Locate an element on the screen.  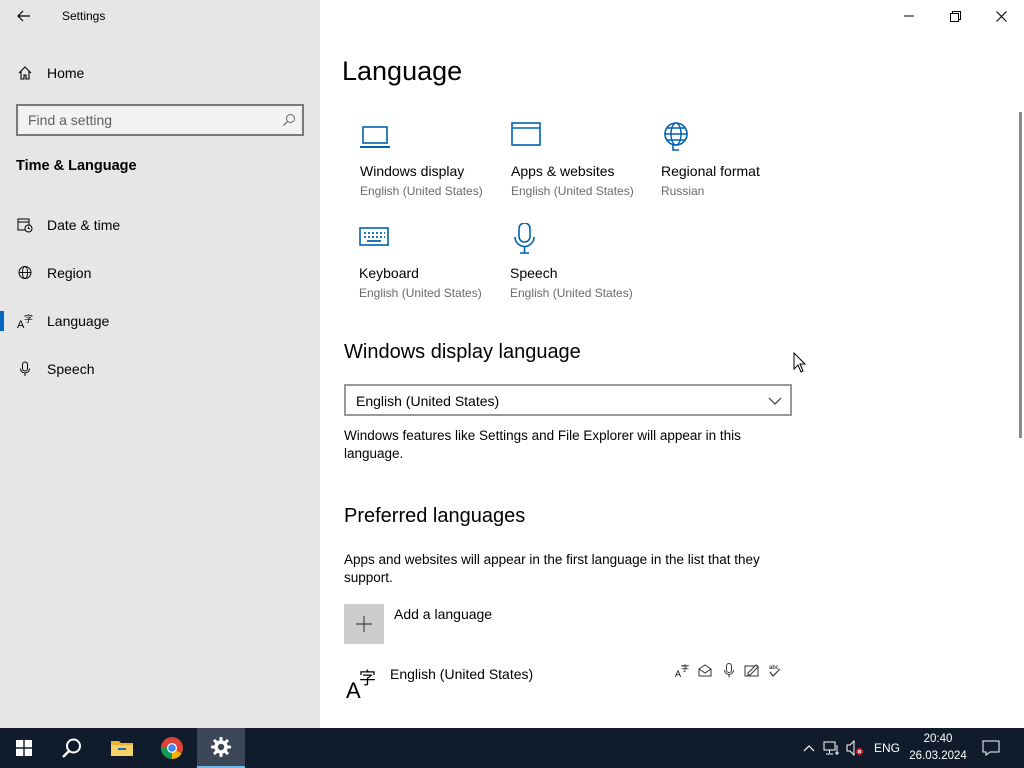
clock-date: 26.03.2024 is located at coordinates (938, 756).